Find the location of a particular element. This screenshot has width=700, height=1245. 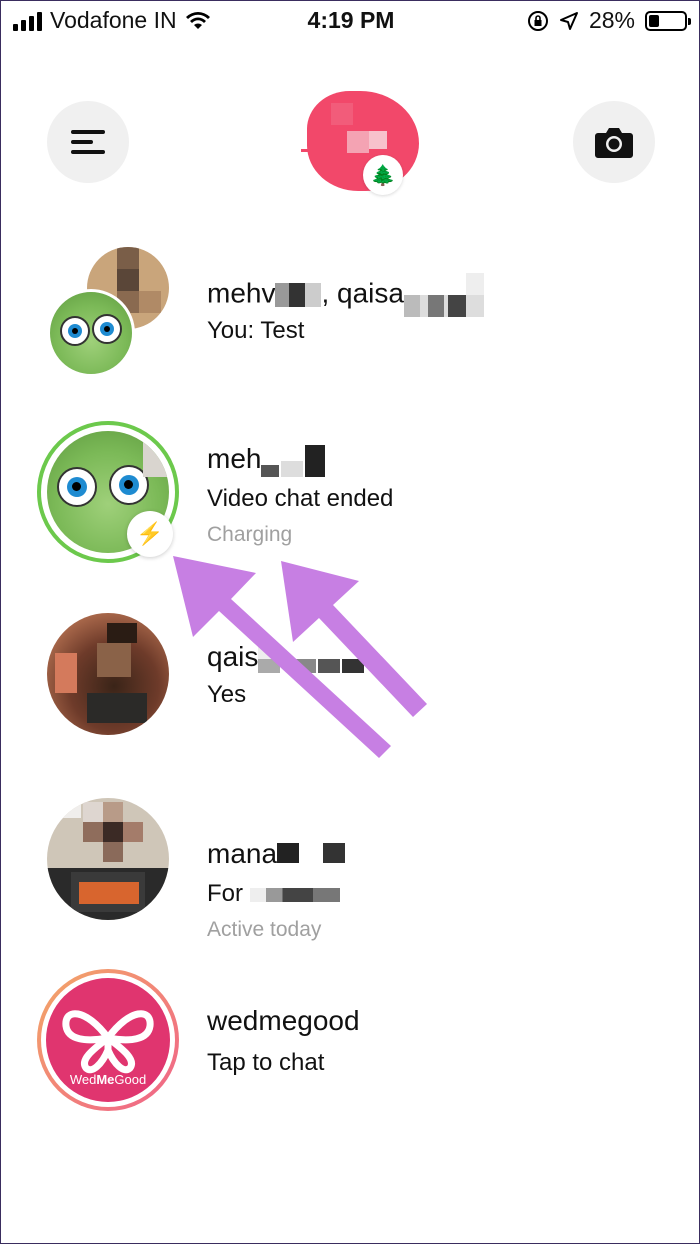

lightning-badge-icon: ⚡ is located at coordinates (150, 534).